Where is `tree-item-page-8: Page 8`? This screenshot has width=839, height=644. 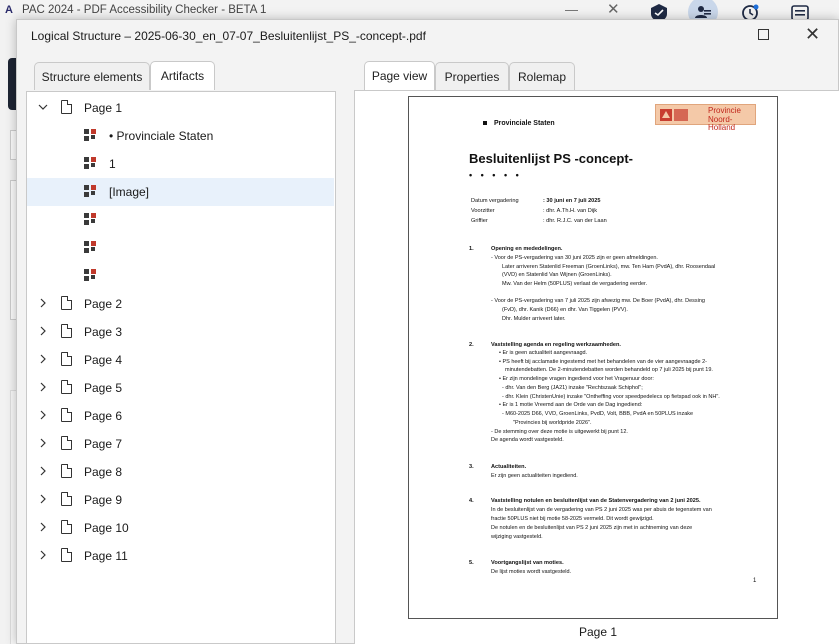
tree-item-page-8: Page 8 is located at coordinates (180, 472).